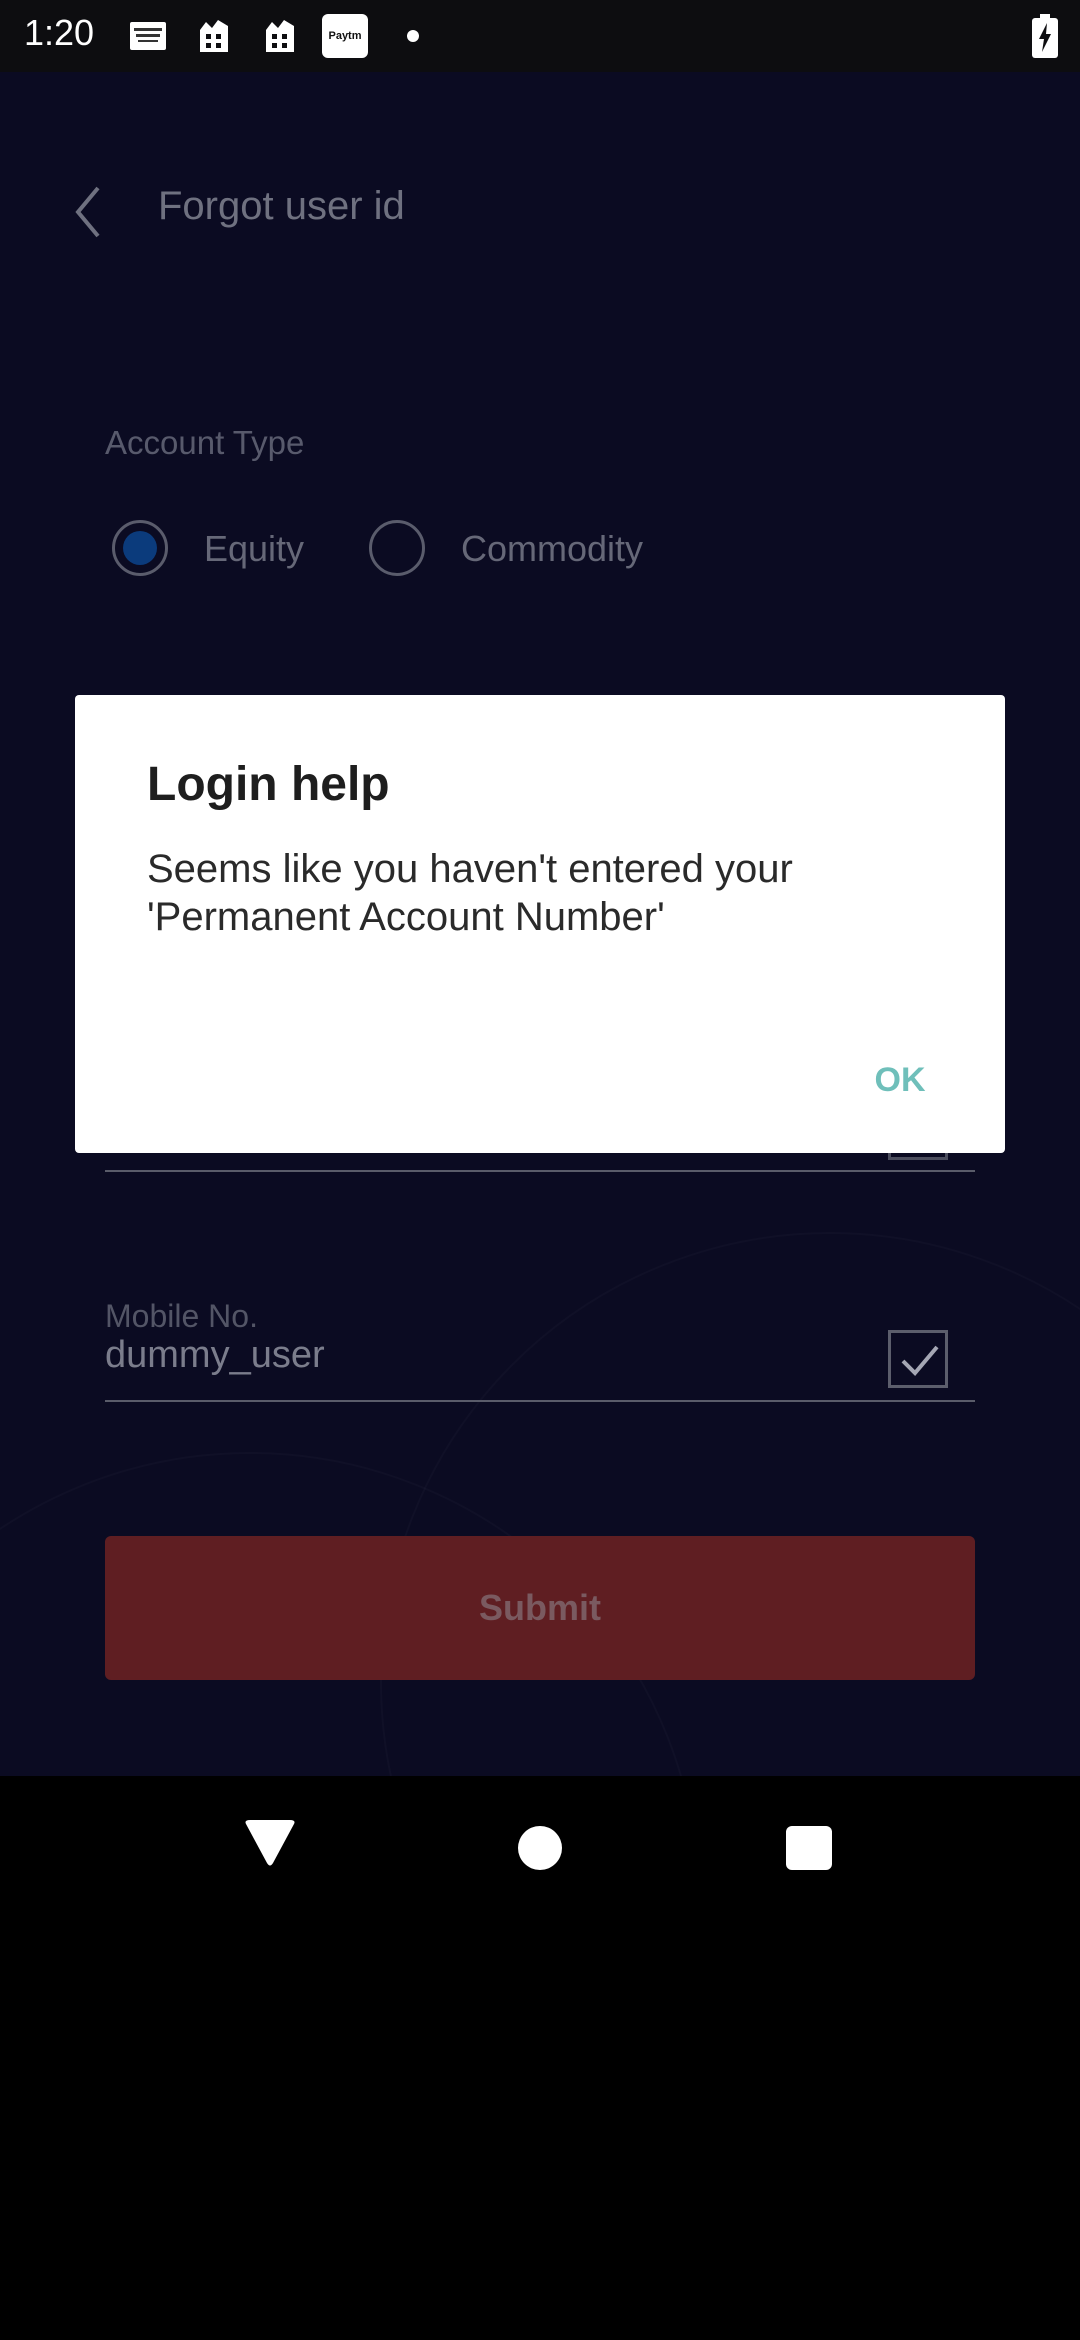  What do you see at coordinates (281, 206) in the screenshot?
I see `page-title: Forgot user id` at bounding box center [281, 206].